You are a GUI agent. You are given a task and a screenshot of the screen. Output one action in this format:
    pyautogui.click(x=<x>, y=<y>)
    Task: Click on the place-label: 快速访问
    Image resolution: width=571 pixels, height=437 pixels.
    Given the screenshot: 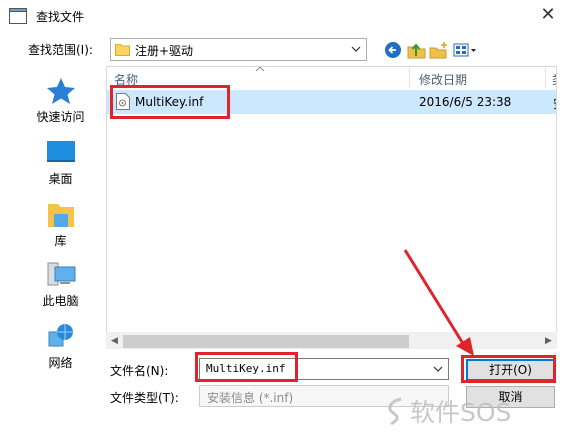 What is the action you would take?
    pyautogui.click(x=60, y=117)
    